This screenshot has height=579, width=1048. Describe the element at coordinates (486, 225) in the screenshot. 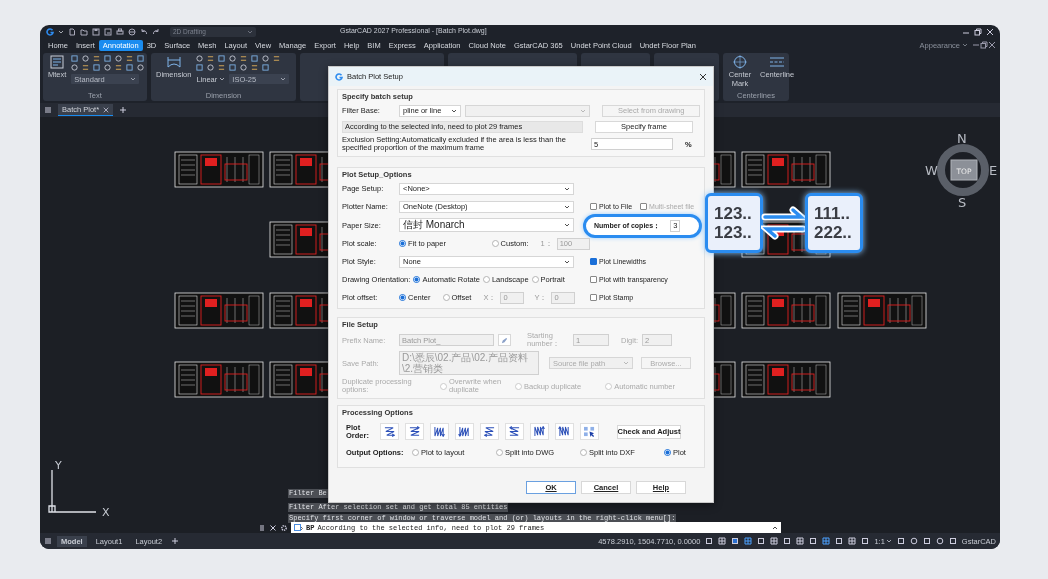

I see `paper-size-dropdown: 信封 Monarch` at that location.